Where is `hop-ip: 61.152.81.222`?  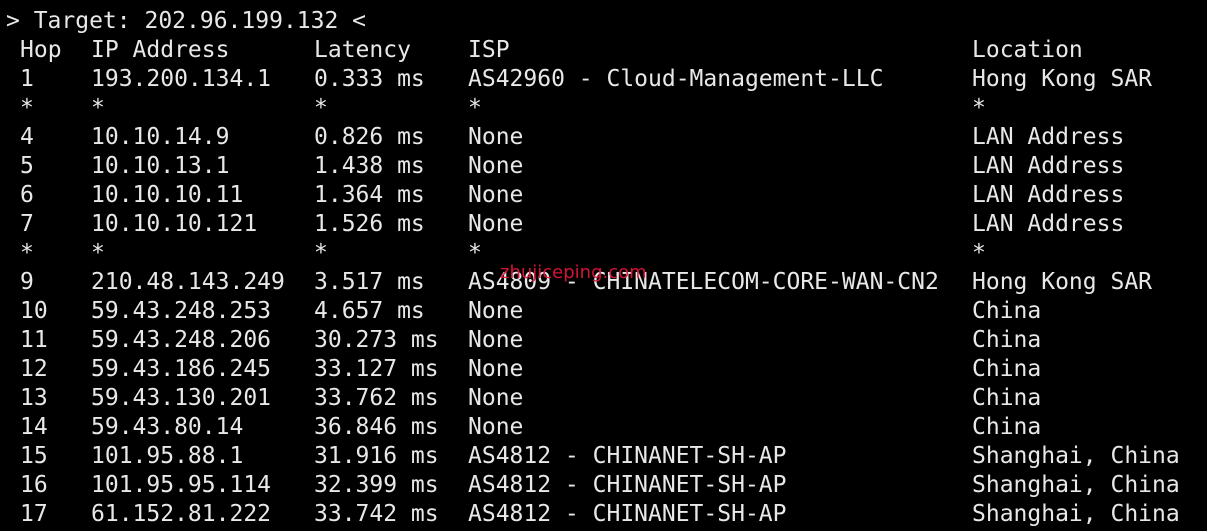
hop-ip: 61.152.81.222 is located at coordinates (181, 514).